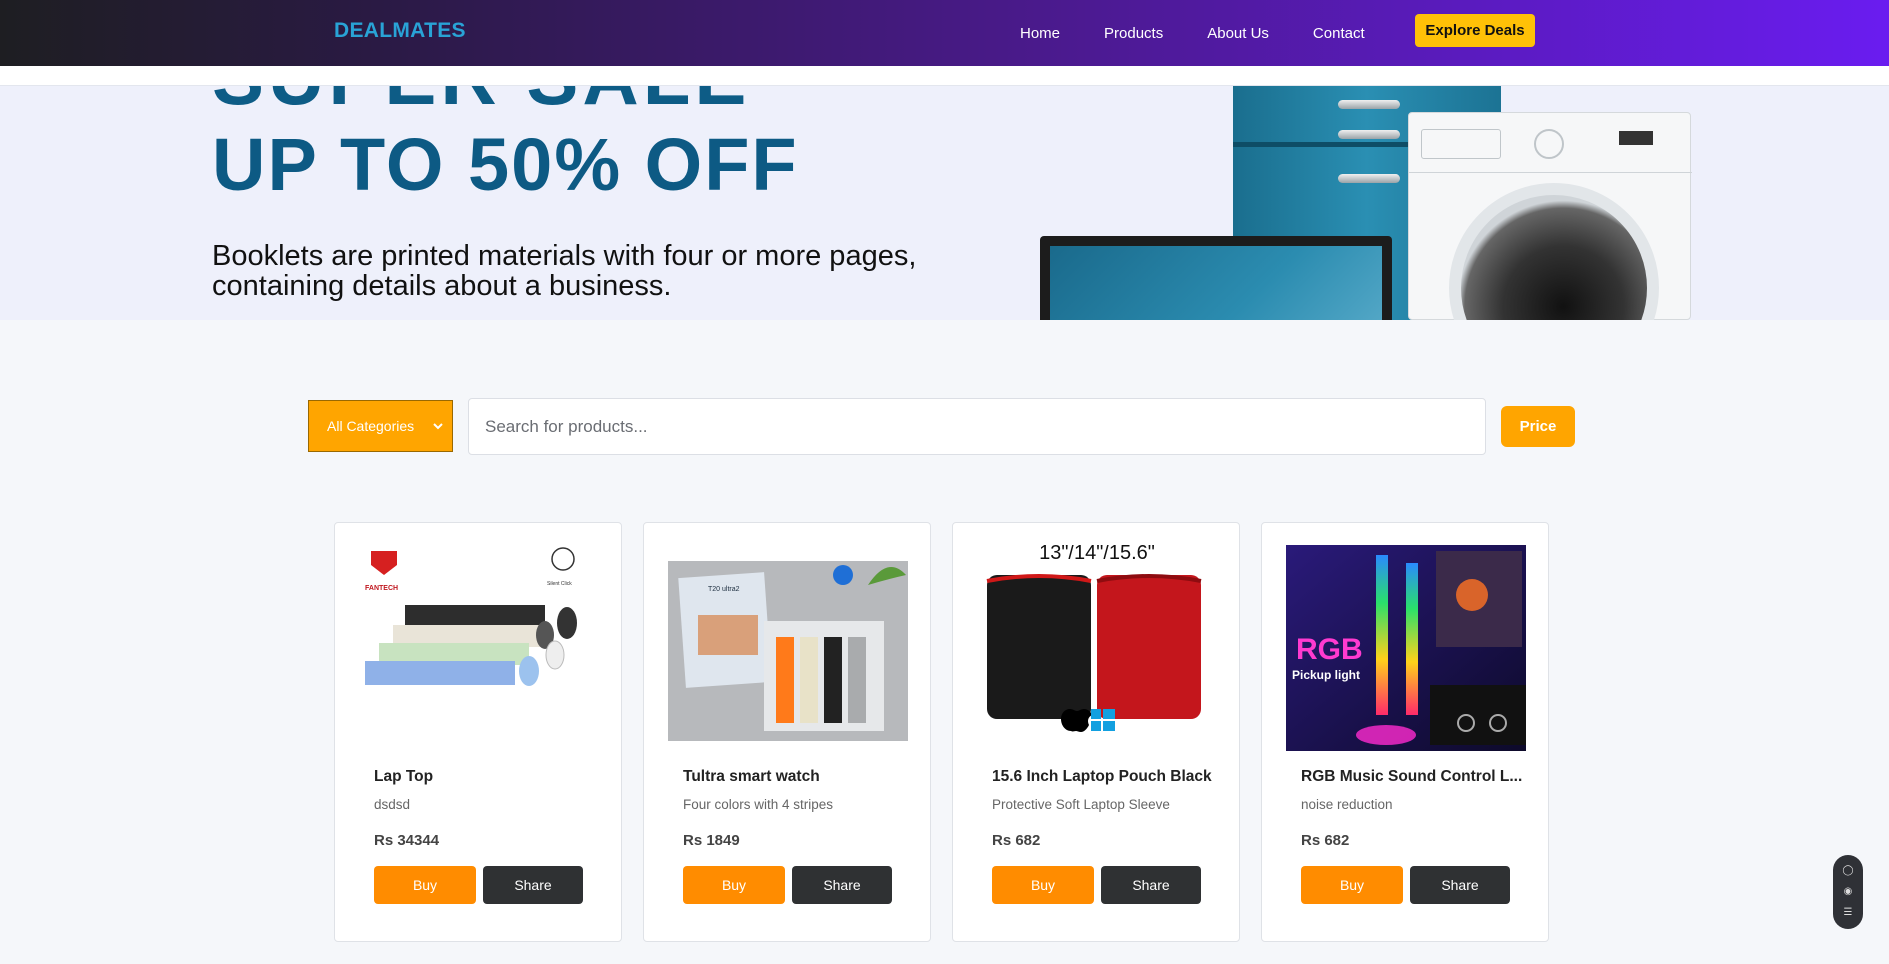 The width and height of the screenshot is (1889, 964). What do you see at coordinates (505, 164) in the screenshot?
I see `hero-title: UP TO 50% OFF` at bounding box center [505, 164].